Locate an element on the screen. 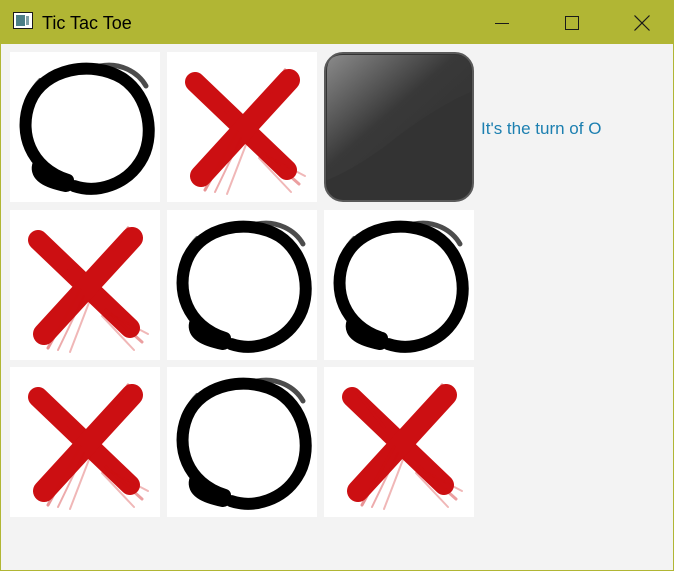 The width and height of the screenshot is (674, 571). empty-cell-button-graphic is located at coordinates (399, 127).